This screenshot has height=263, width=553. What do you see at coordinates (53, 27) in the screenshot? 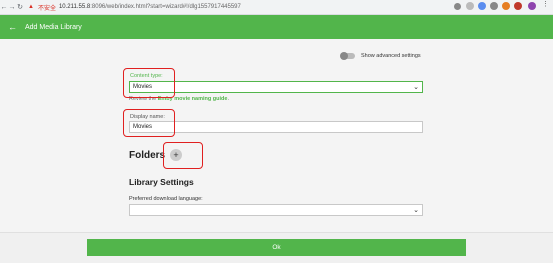
I see `page-title: Add Media Library` at bounding box center [53, 27].